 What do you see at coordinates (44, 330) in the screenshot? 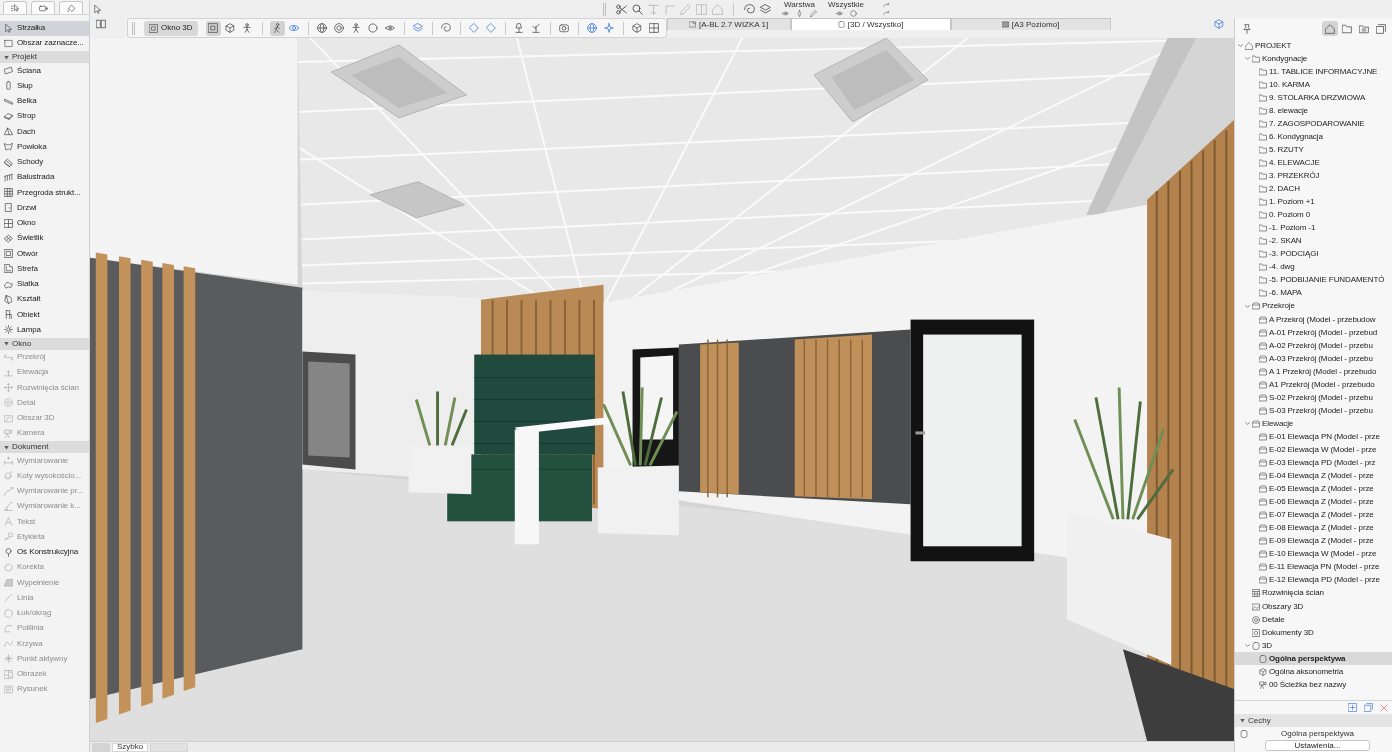
I see `tool-item: Lampa` at bounding box center [44, 330].